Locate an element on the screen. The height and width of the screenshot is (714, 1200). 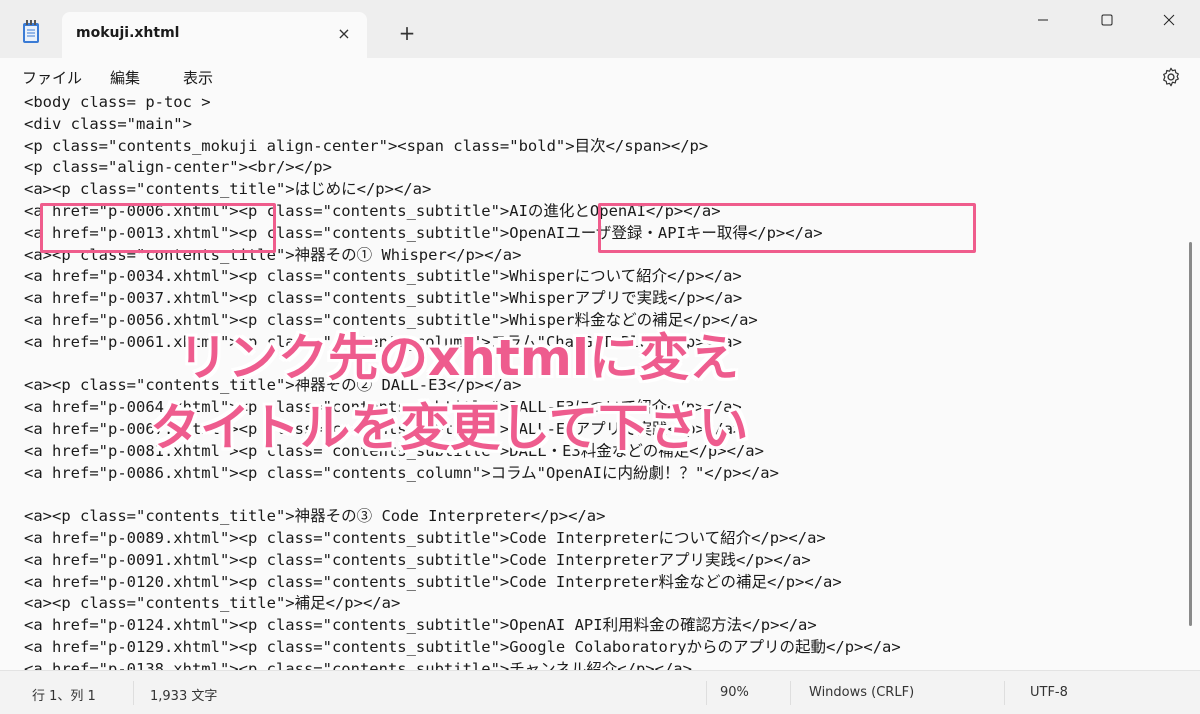
menu-file: ファイル is located at coordinates (52, 77).